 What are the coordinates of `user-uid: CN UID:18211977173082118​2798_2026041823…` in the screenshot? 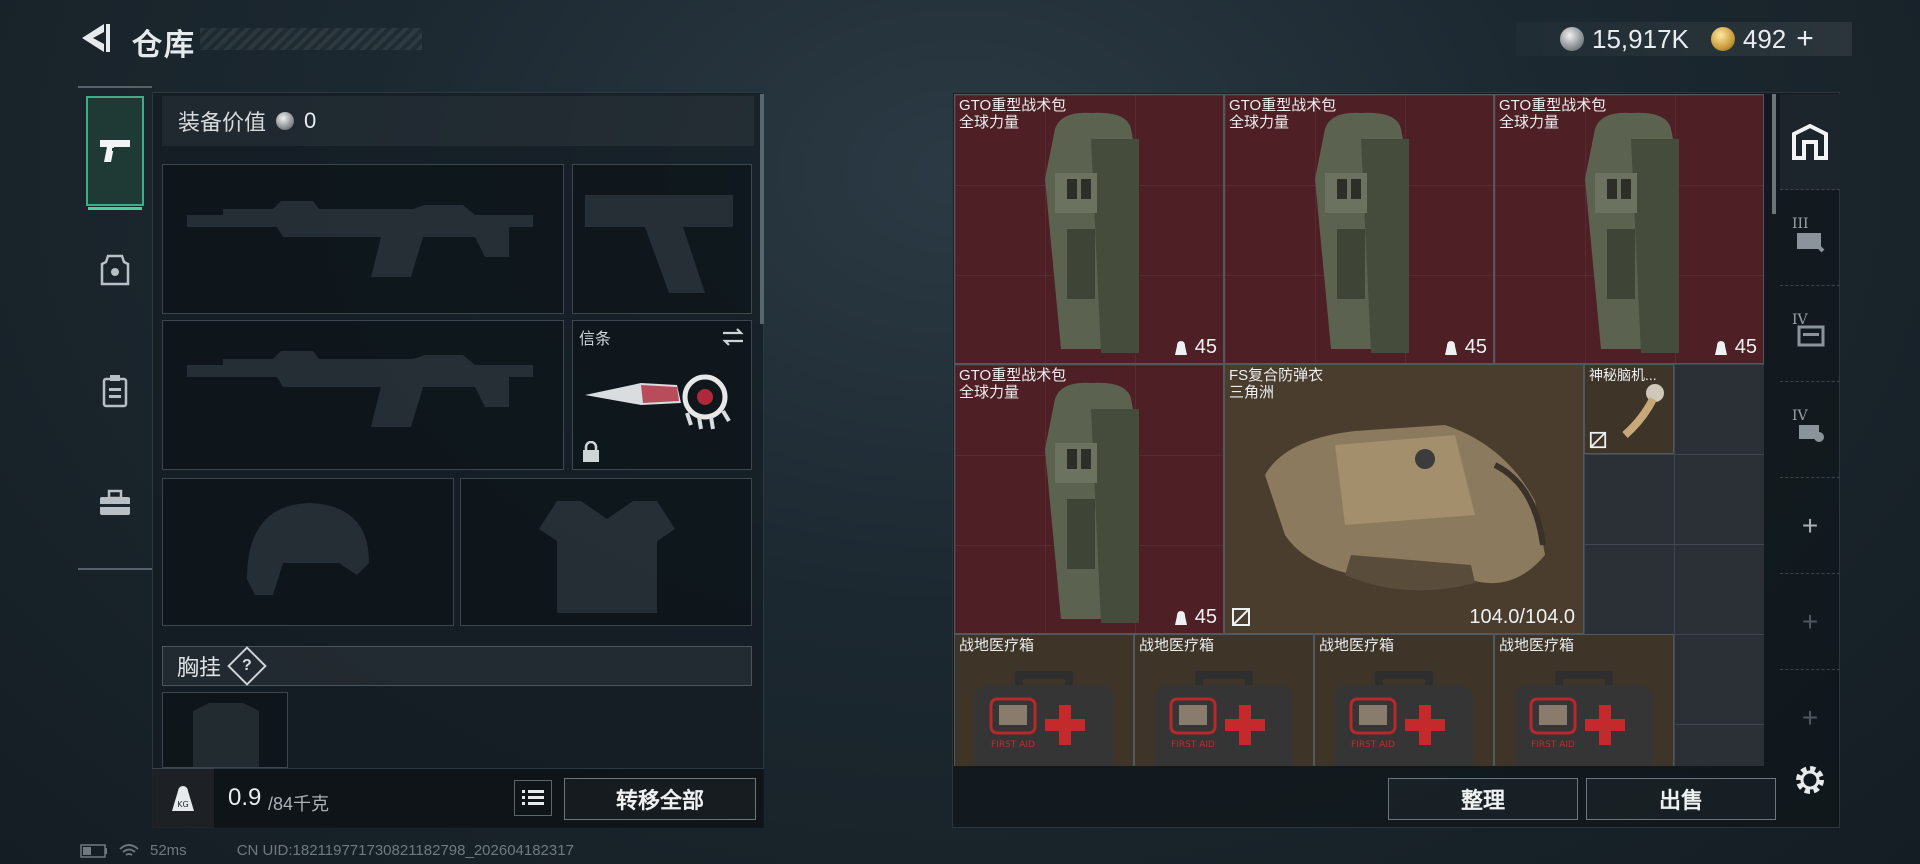 It's located at (405, 850).